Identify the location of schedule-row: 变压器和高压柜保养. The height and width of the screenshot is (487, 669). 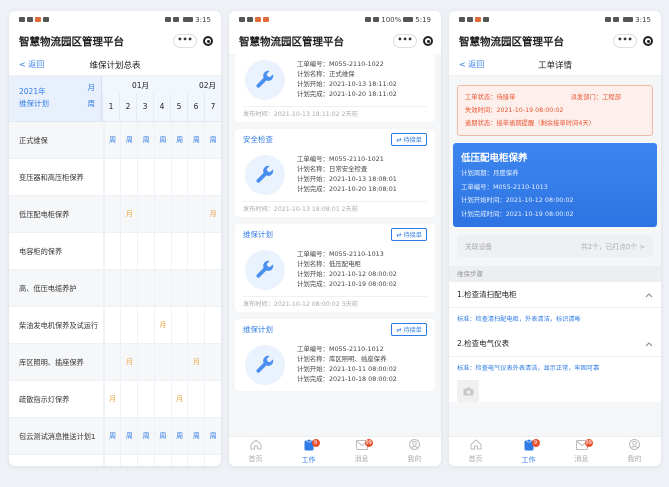
(115, 177).